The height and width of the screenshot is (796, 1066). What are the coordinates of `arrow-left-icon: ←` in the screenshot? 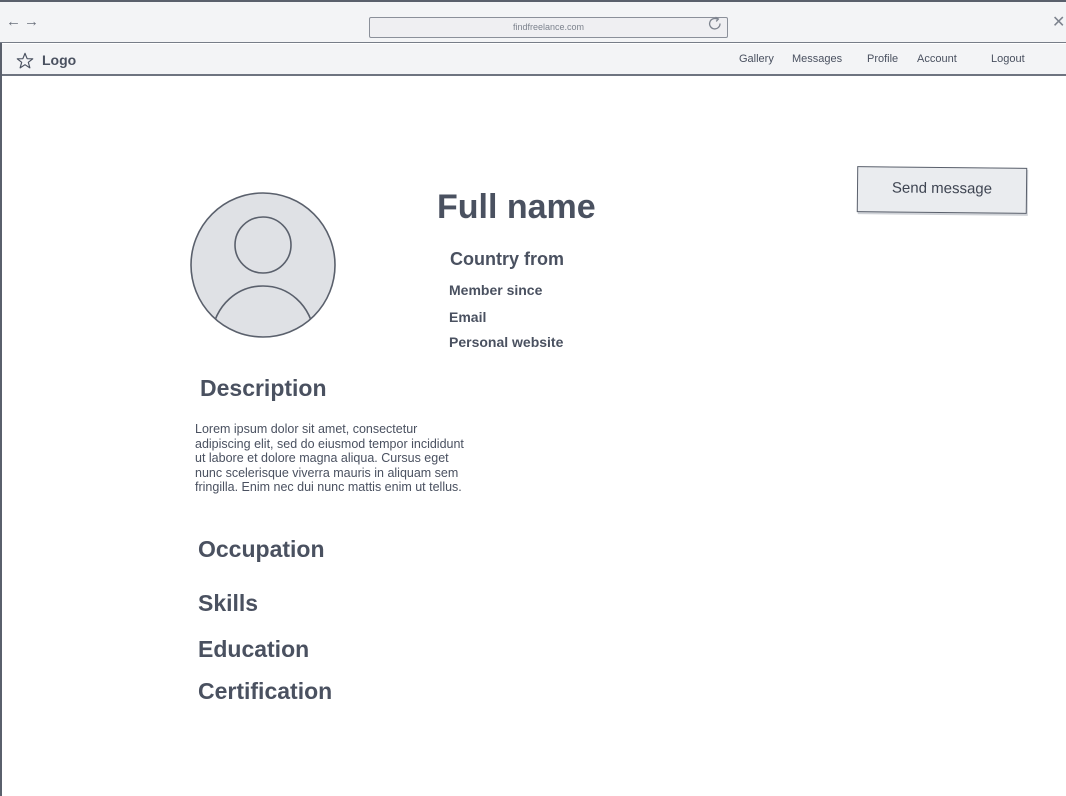 It's located at (13, 21).